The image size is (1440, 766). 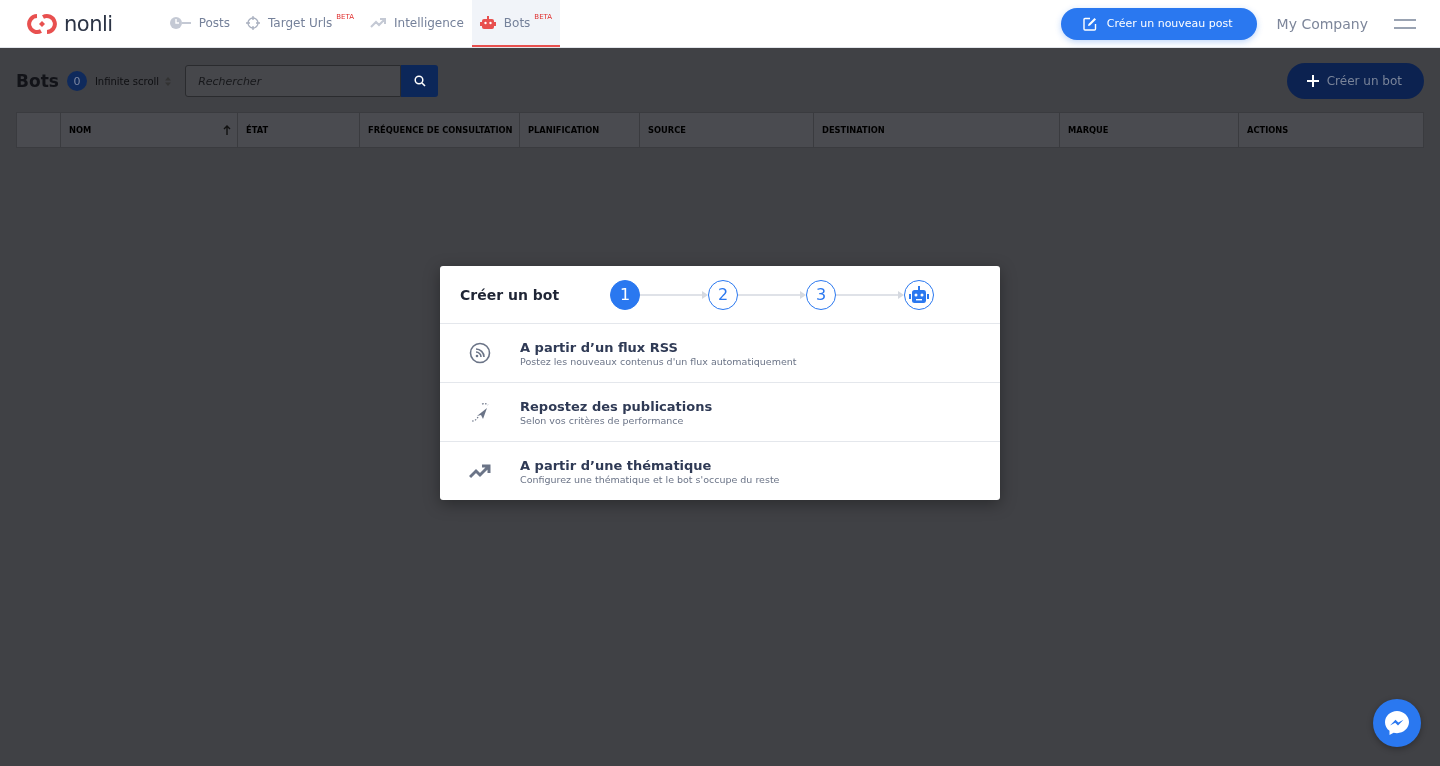 What do you see at coordinates (616, 465) in the screenshot?
I see `option-title: A partir d’une thématique` at bounding box center [616, 465].